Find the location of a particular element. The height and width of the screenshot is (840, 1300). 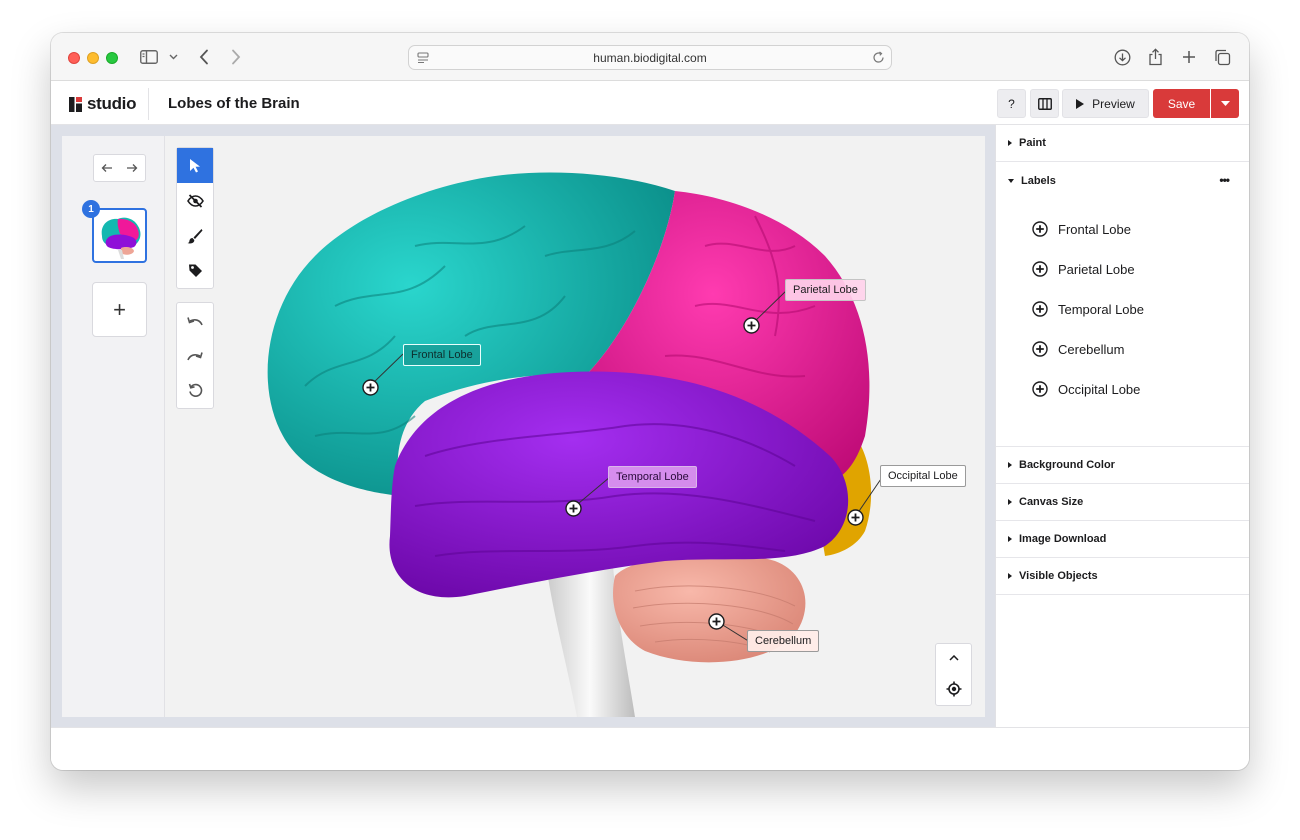

paint-tool-button is located at coordinates (195, 235).